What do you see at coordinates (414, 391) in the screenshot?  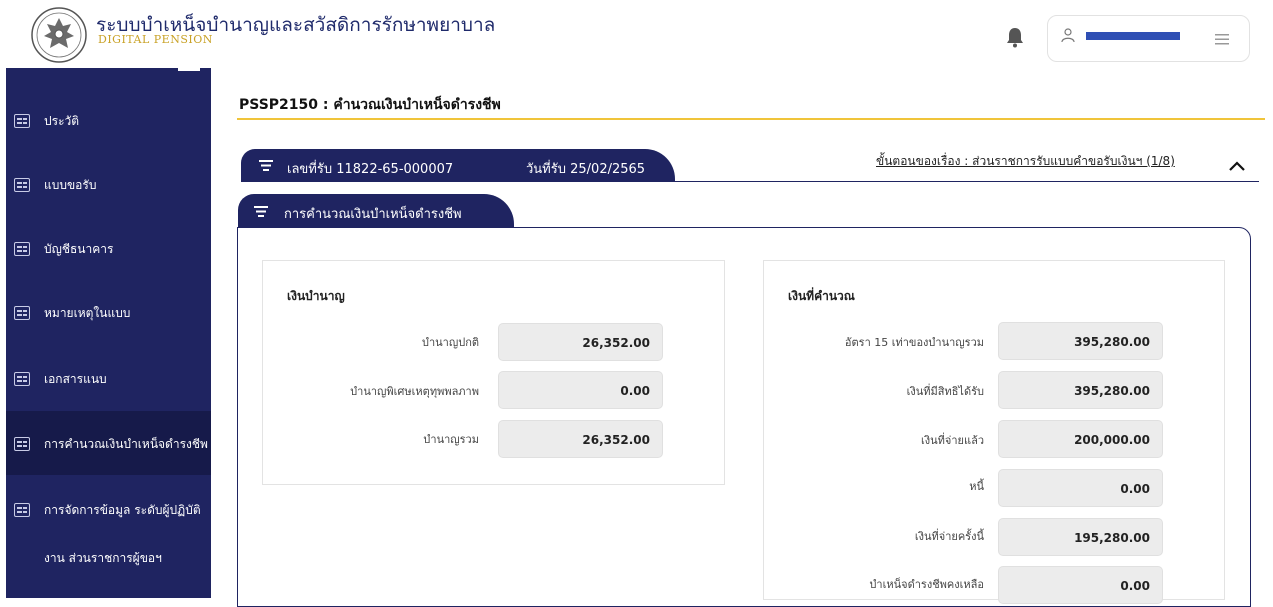 I see `disability-pension-label: บำนาญพิเศษเหตุทุพพลภาพ` at bounding box center [414, 391].